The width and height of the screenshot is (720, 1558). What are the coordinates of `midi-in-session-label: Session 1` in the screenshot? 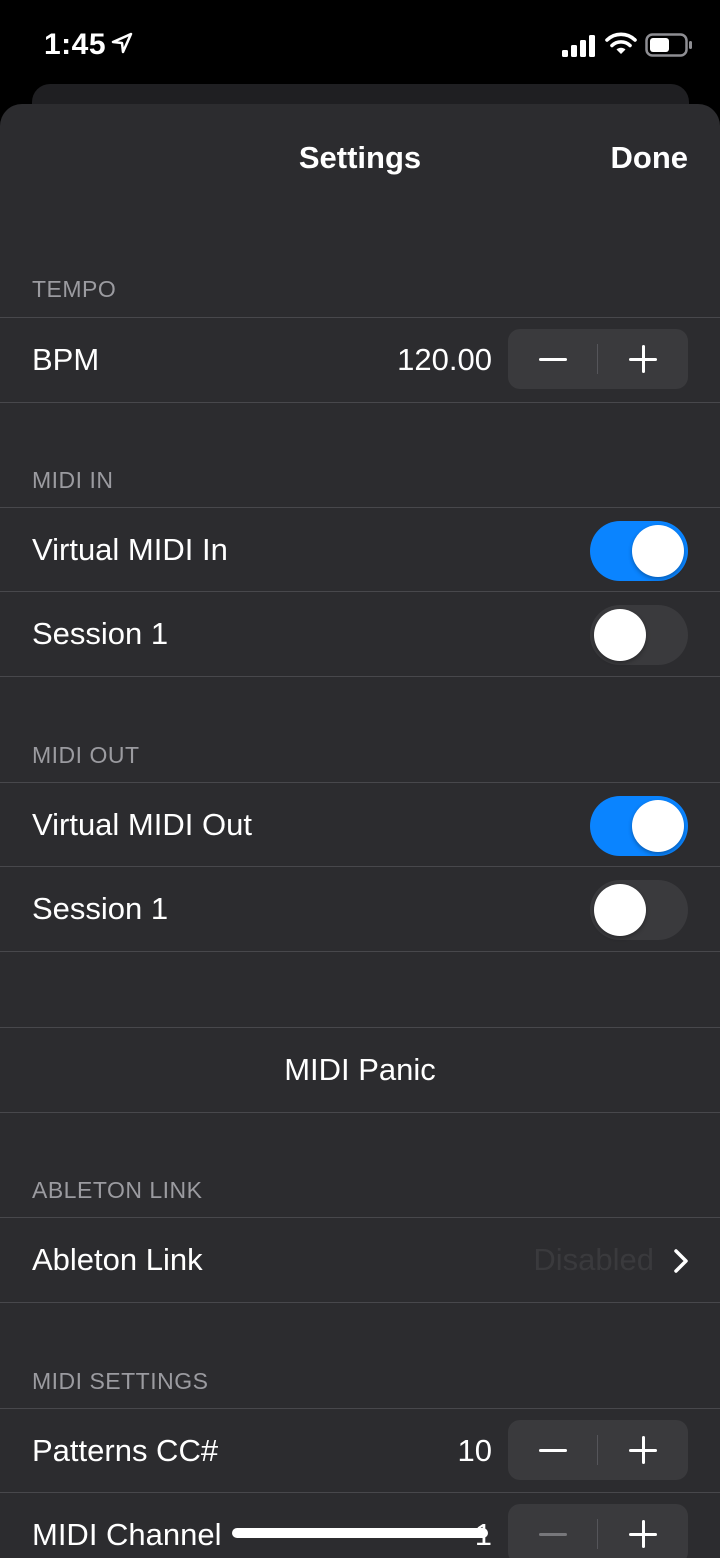 It's located at (100, 633).